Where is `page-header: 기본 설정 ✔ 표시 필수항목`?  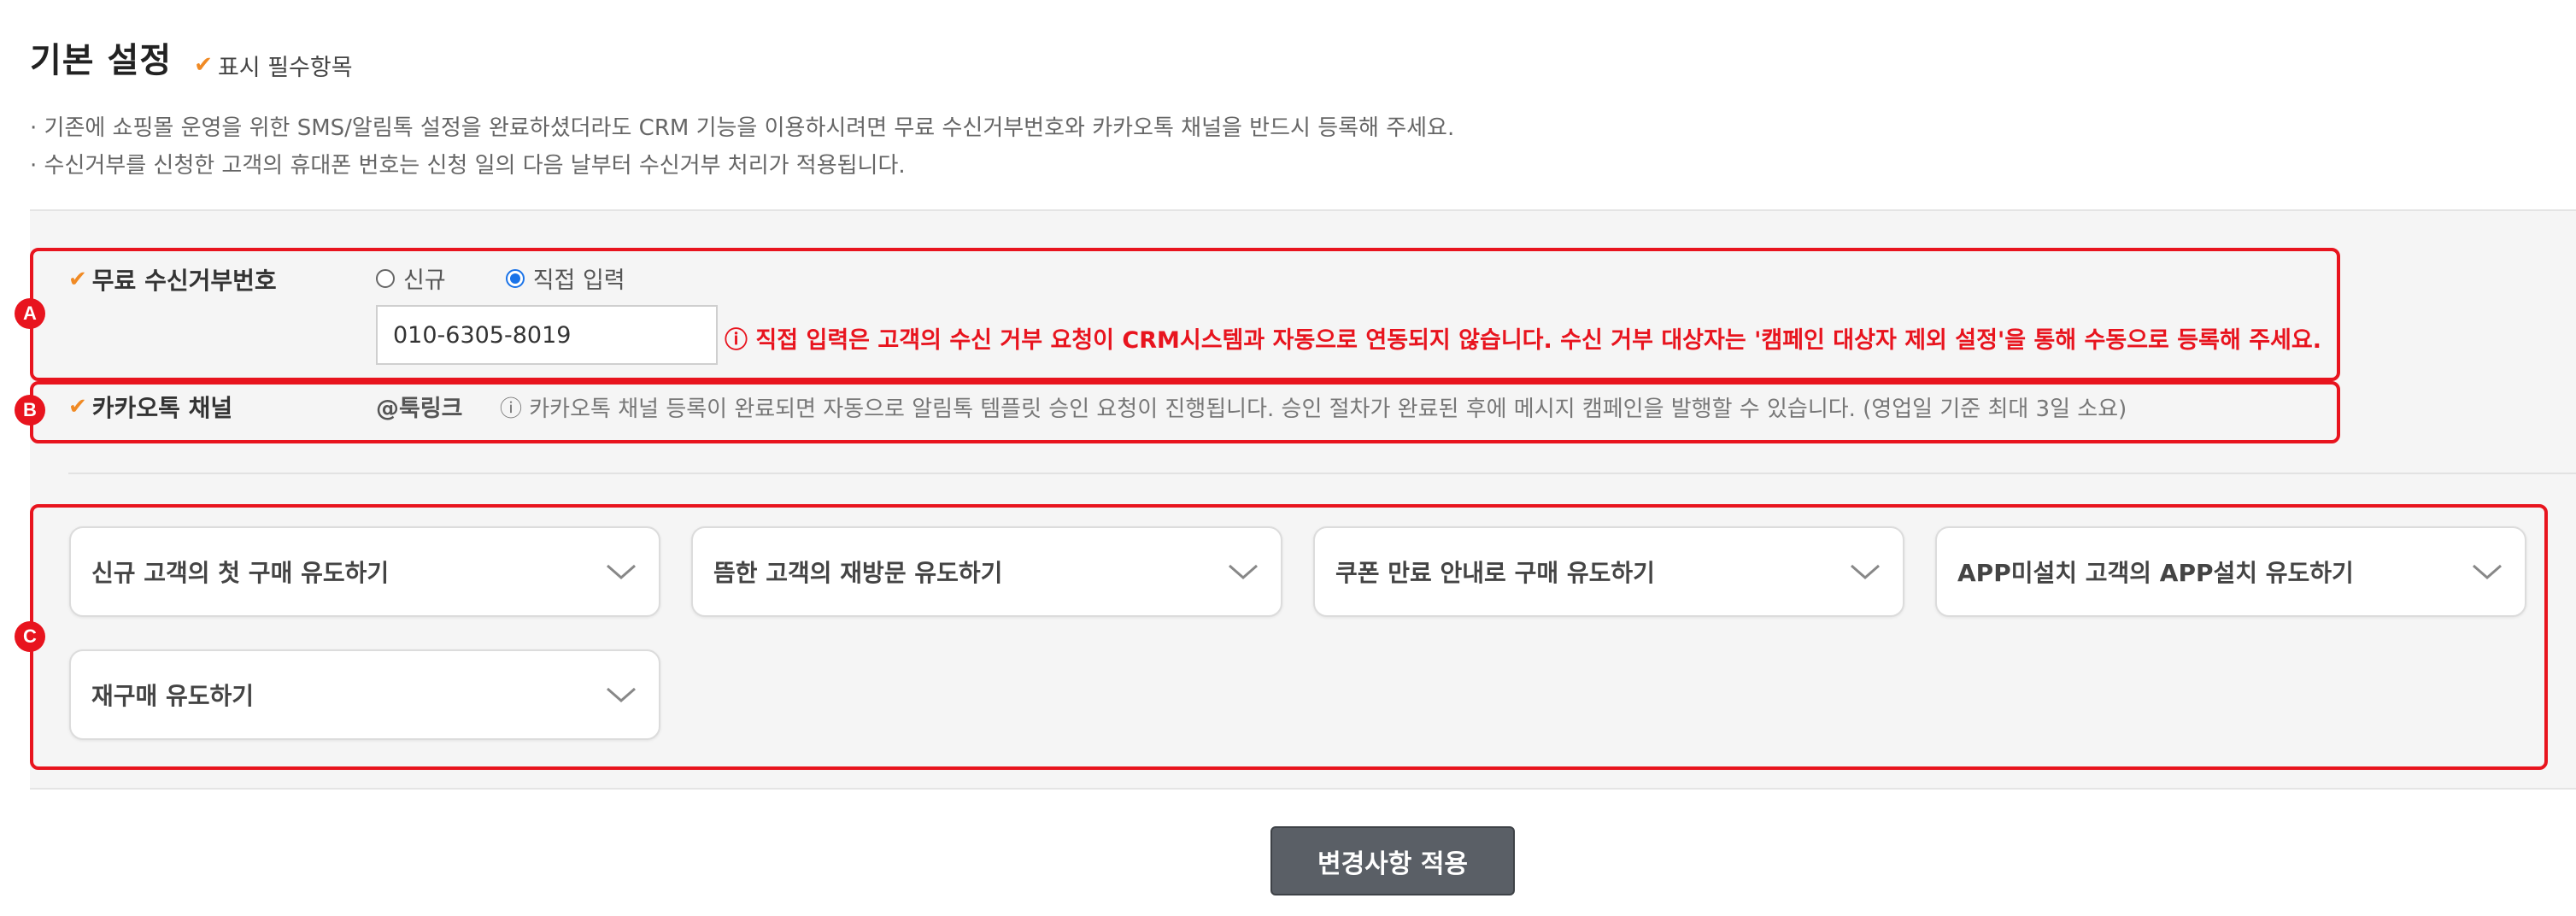 page-header: 기본 설정 ✔ 표시 필수항목 is located at coordinates (191, 57).